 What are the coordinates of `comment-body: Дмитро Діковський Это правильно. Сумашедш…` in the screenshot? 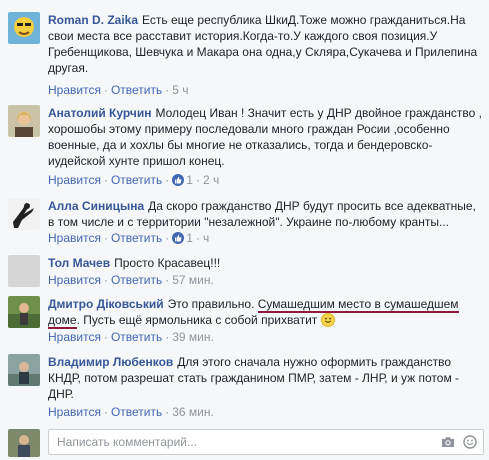 It's located at (265, 312).